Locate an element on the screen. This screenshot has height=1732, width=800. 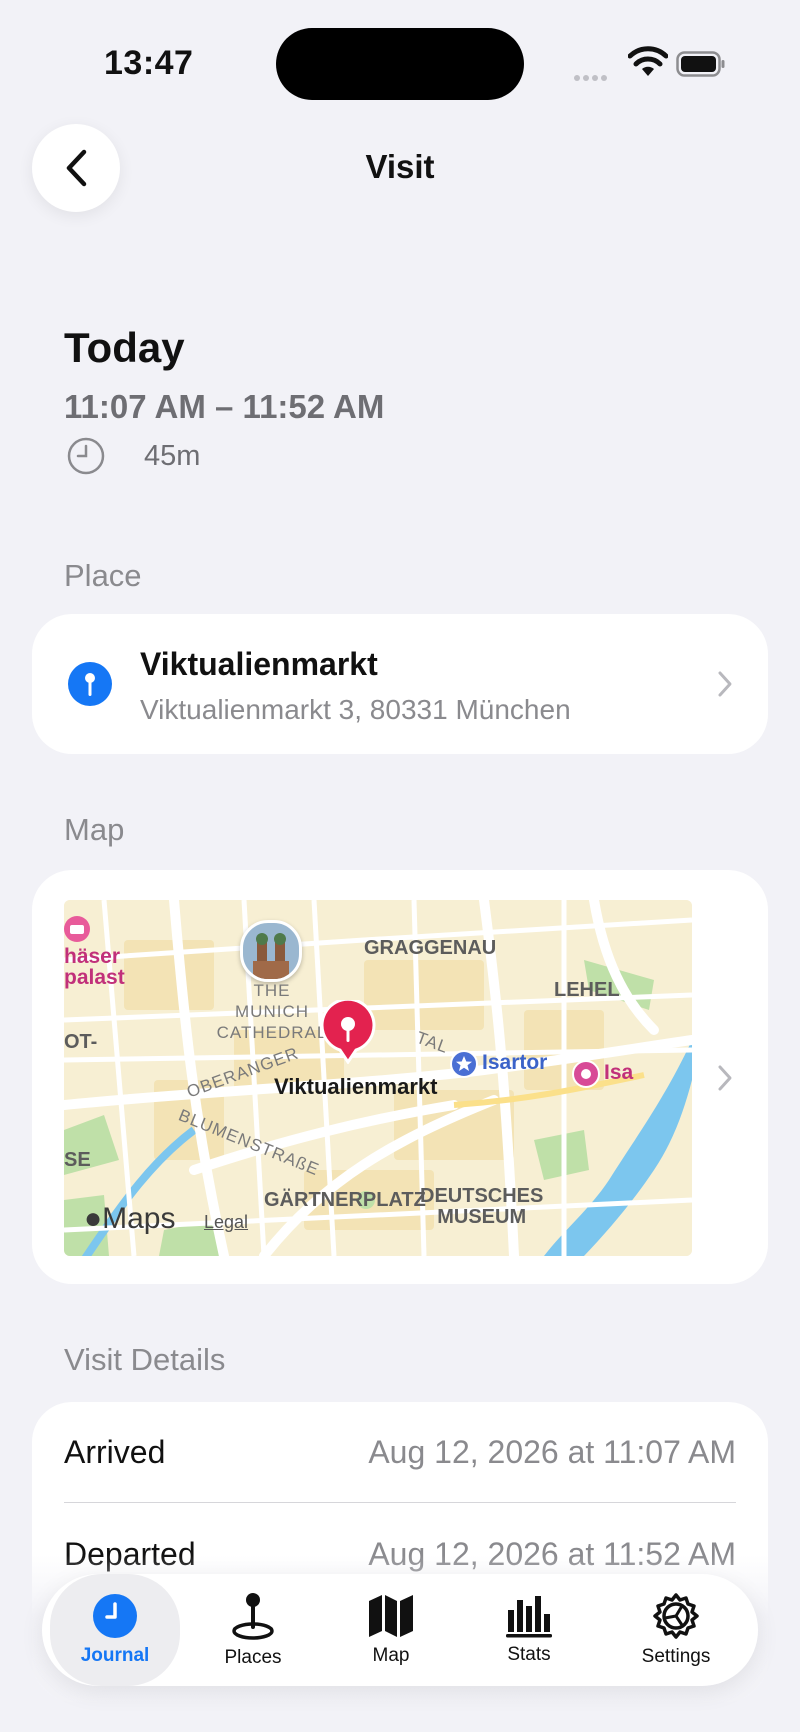
poi-pink-icon is located at coordinates (586, 1074).